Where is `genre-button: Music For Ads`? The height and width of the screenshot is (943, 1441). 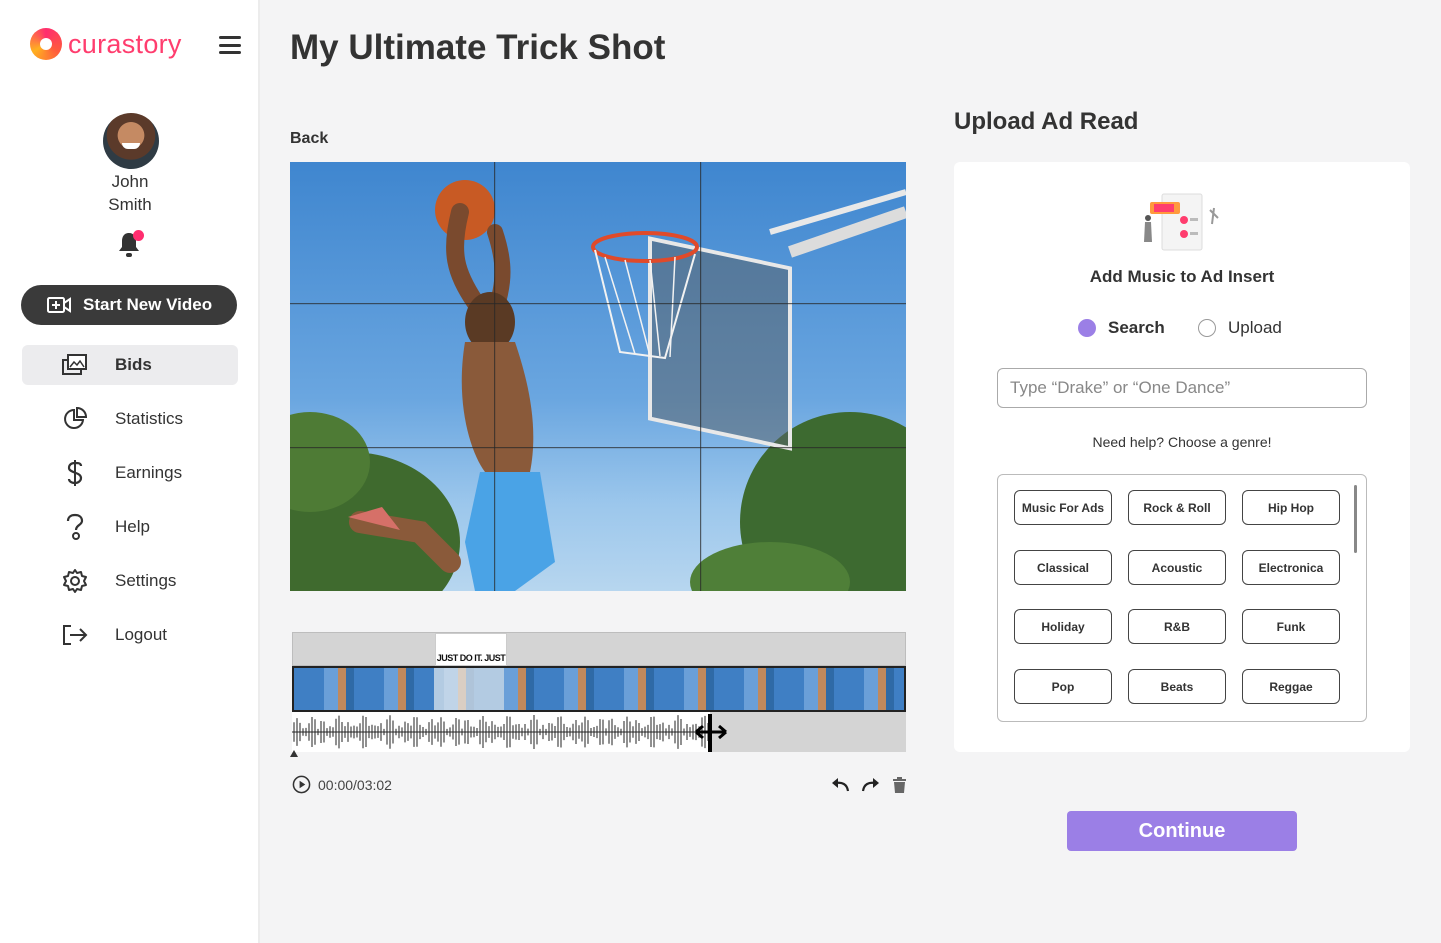
genre-button: Music For Ads is located at coordinates (1063, 507).